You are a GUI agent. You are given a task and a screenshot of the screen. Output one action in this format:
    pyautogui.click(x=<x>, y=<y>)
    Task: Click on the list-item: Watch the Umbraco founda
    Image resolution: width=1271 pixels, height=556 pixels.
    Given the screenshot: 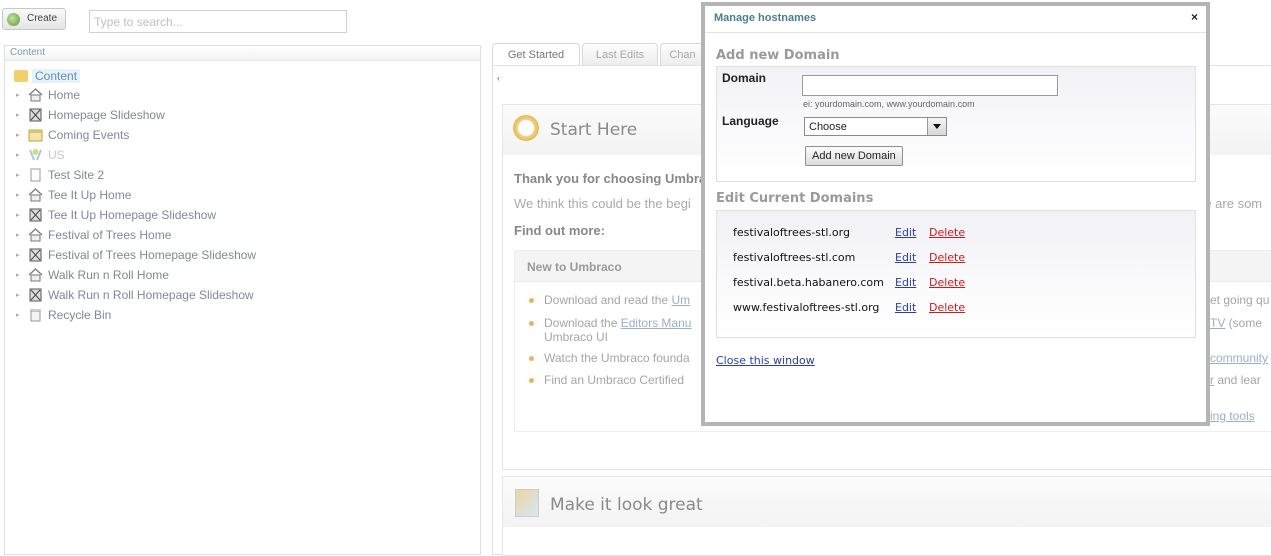 What is the action you would take?
    pyautogui.click(x=609, y=358)
    